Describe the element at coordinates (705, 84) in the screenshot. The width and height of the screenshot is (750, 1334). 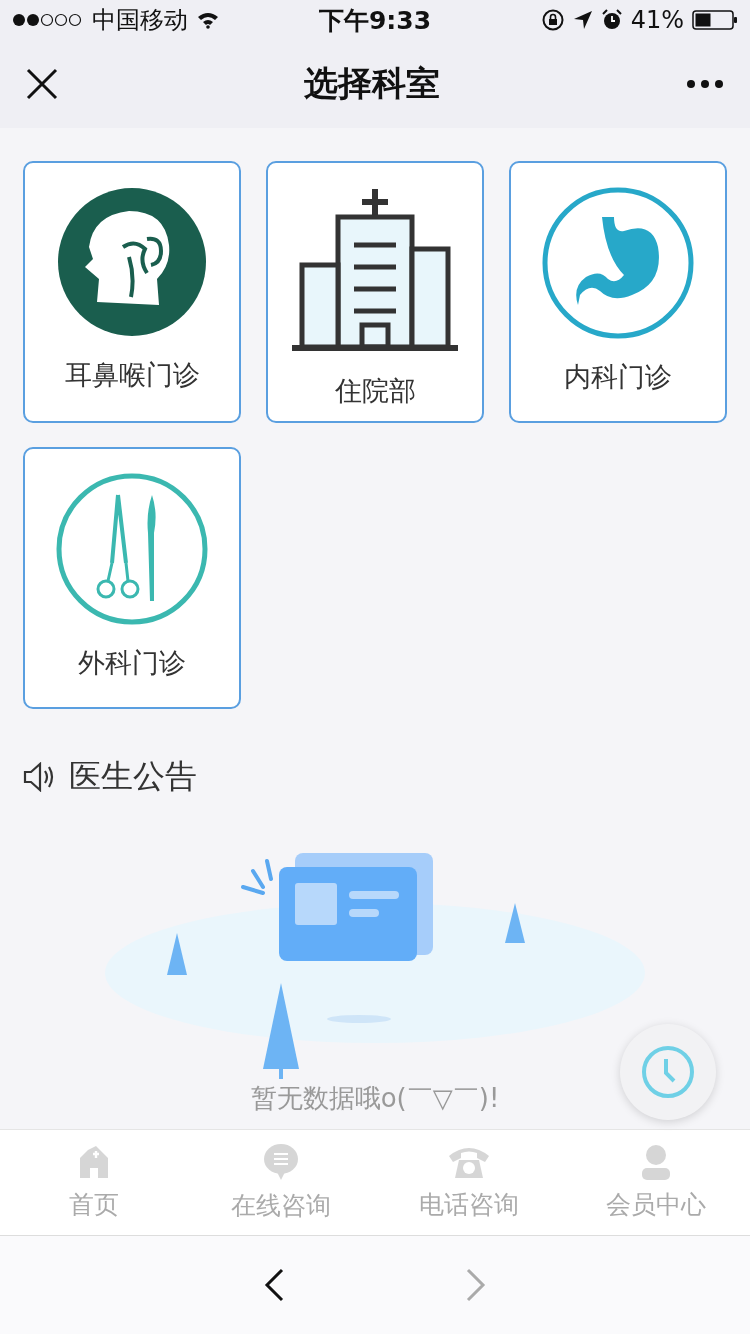
I see `more-icon` at that location.